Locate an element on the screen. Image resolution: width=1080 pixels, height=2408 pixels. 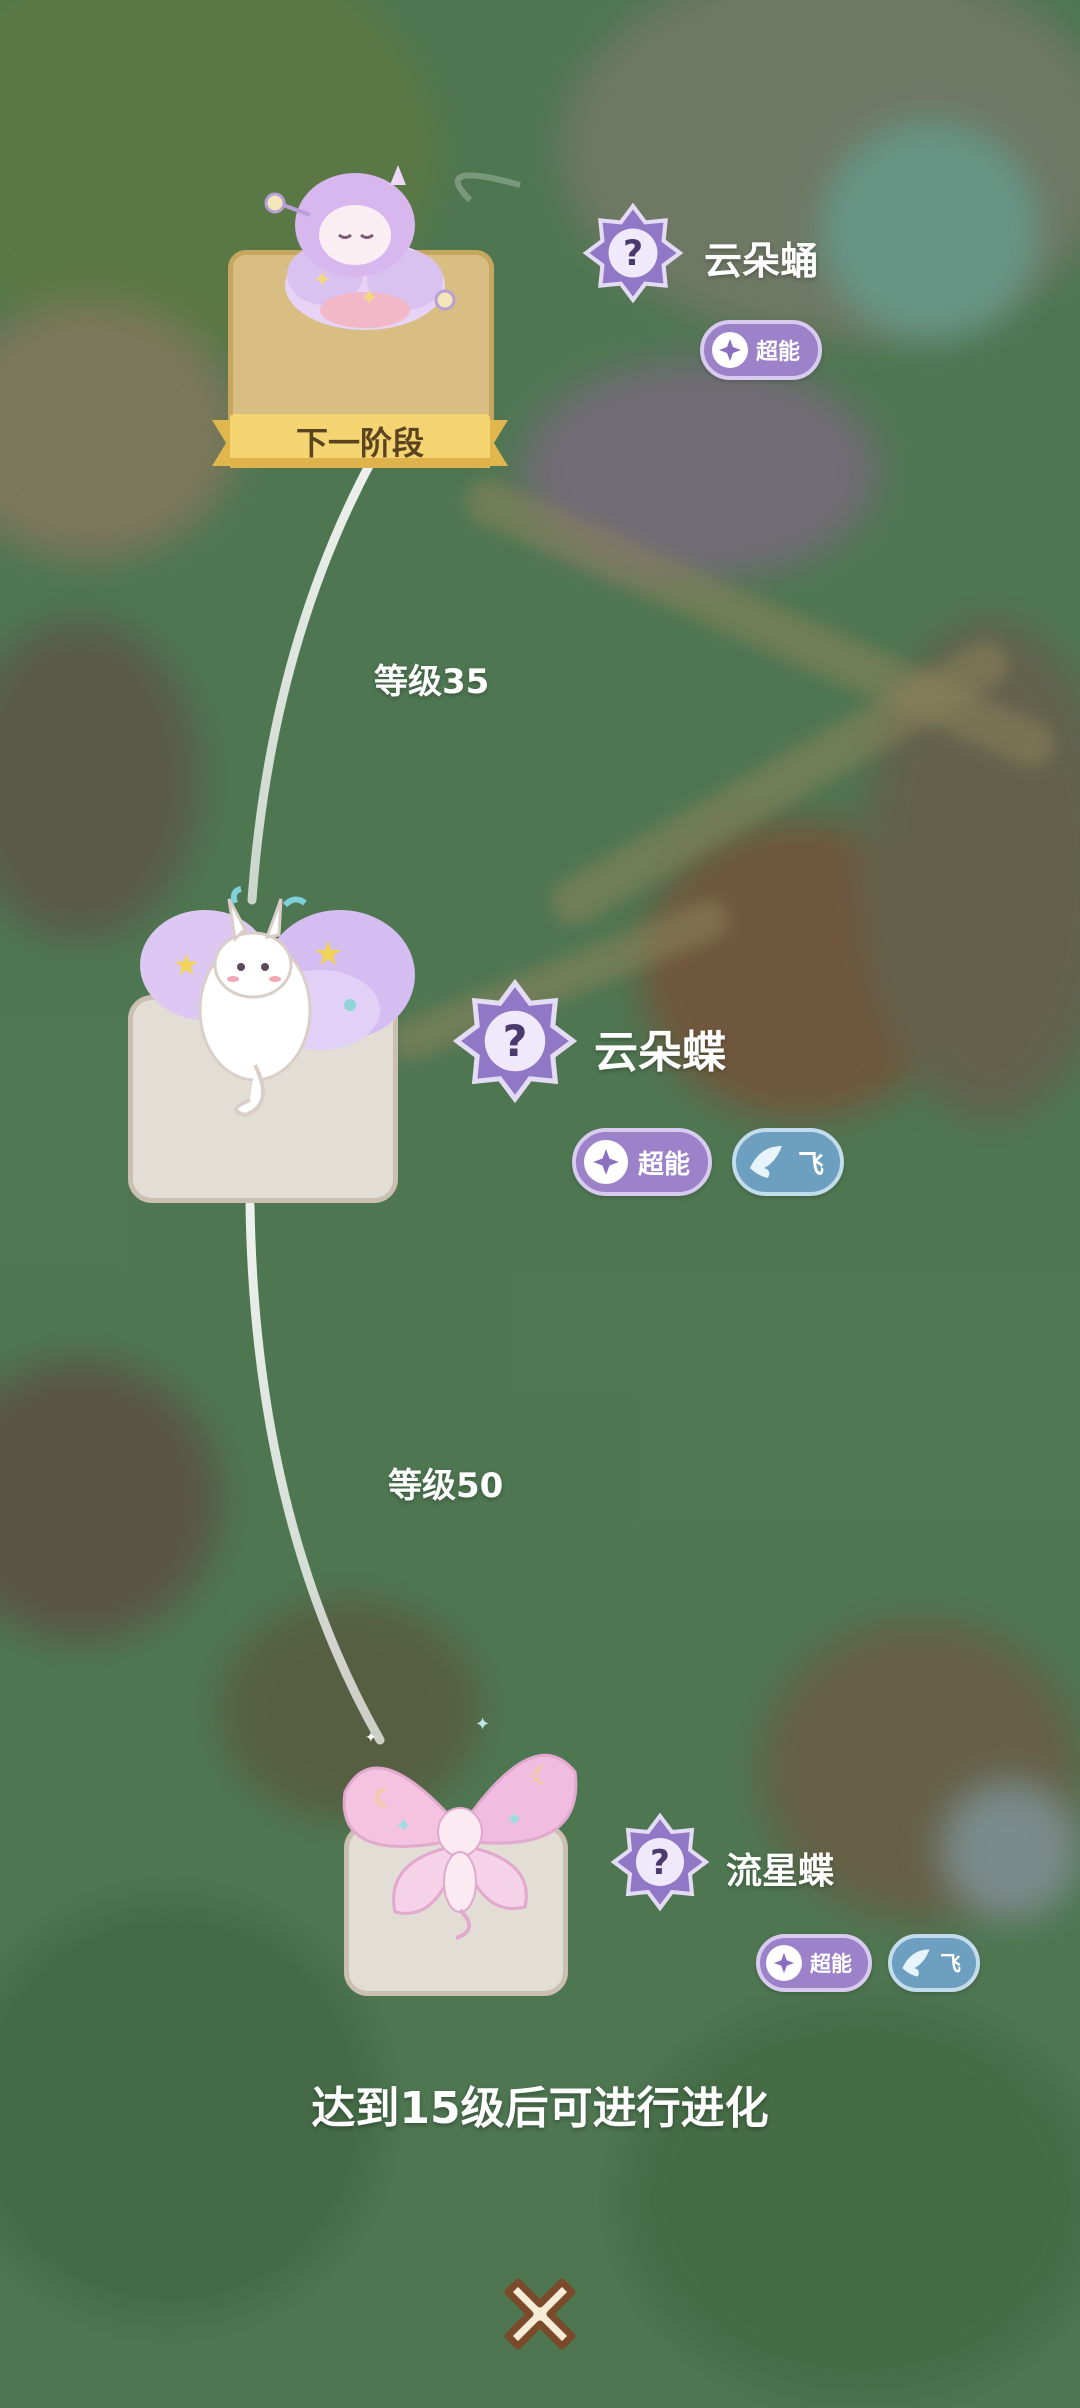
close-button is located at coordinates (540, 2314).